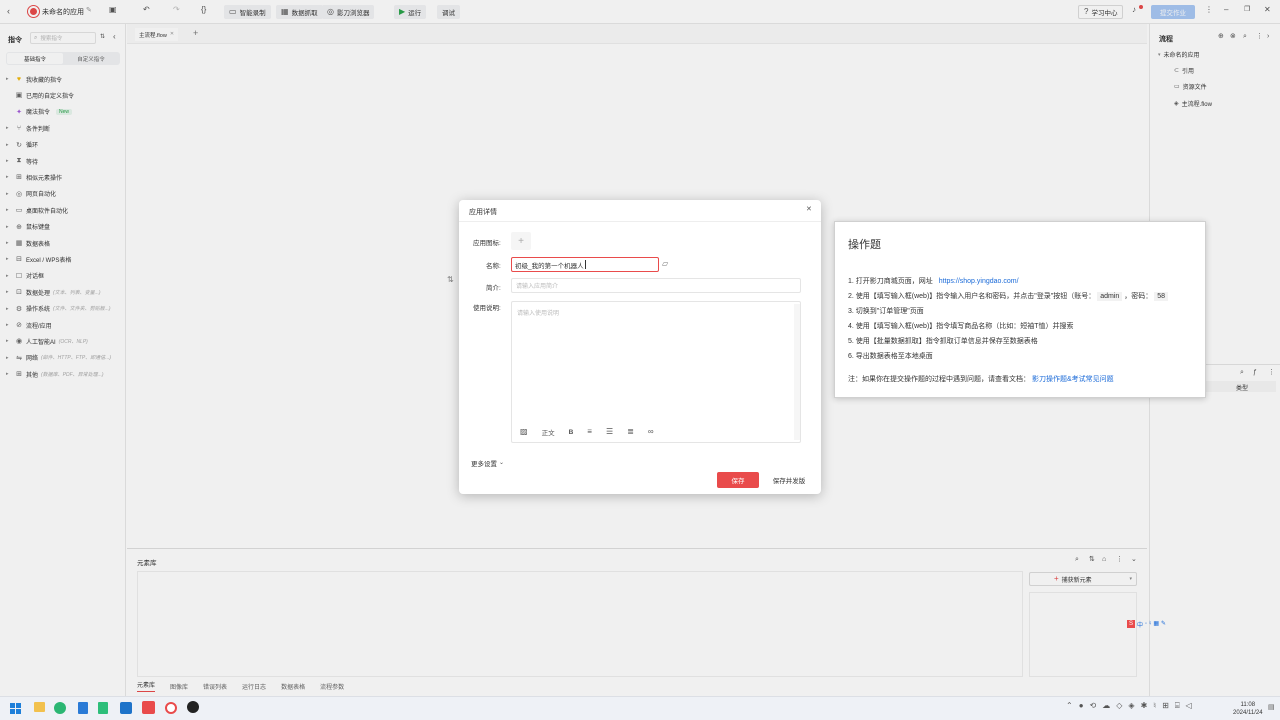 The height and width of the screenshot is (720, 1280). What do you see at coordinates (39, 707) in the screenshot?
I see `file-explorer-icon` at bounding box center [39, 707].